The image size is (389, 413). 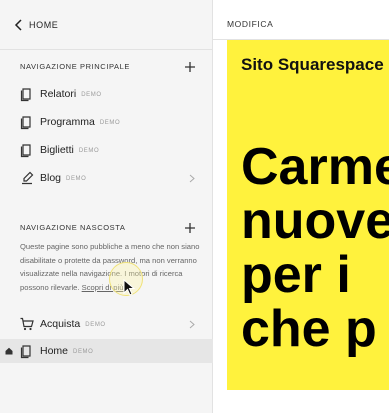 I want to click on headline-line: che p, so click(x=309, y=329).